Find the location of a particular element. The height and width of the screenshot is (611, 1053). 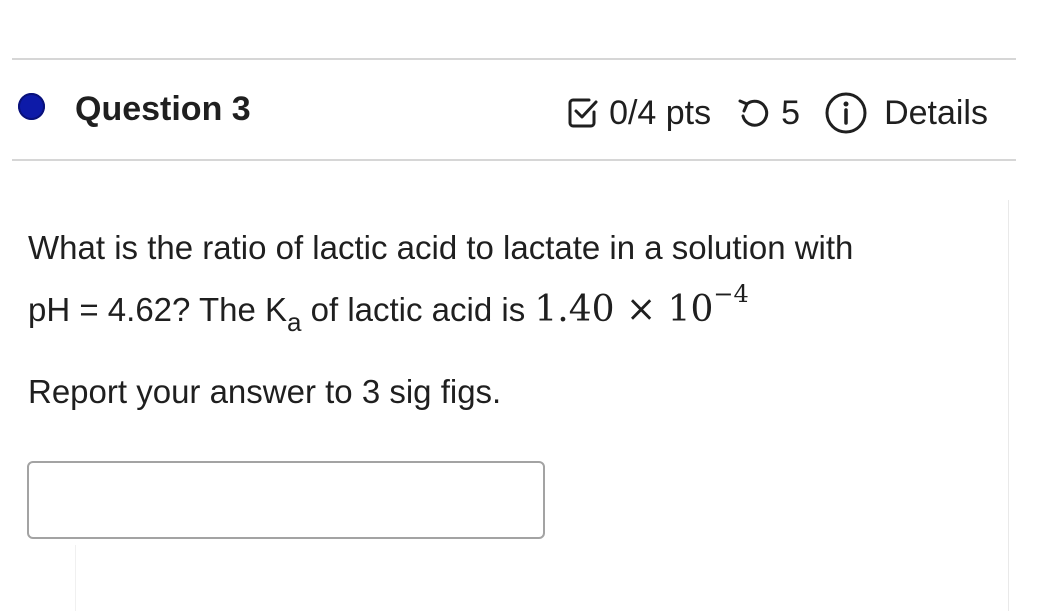

attempts-count: 5 is located at coordinates (791, 112).